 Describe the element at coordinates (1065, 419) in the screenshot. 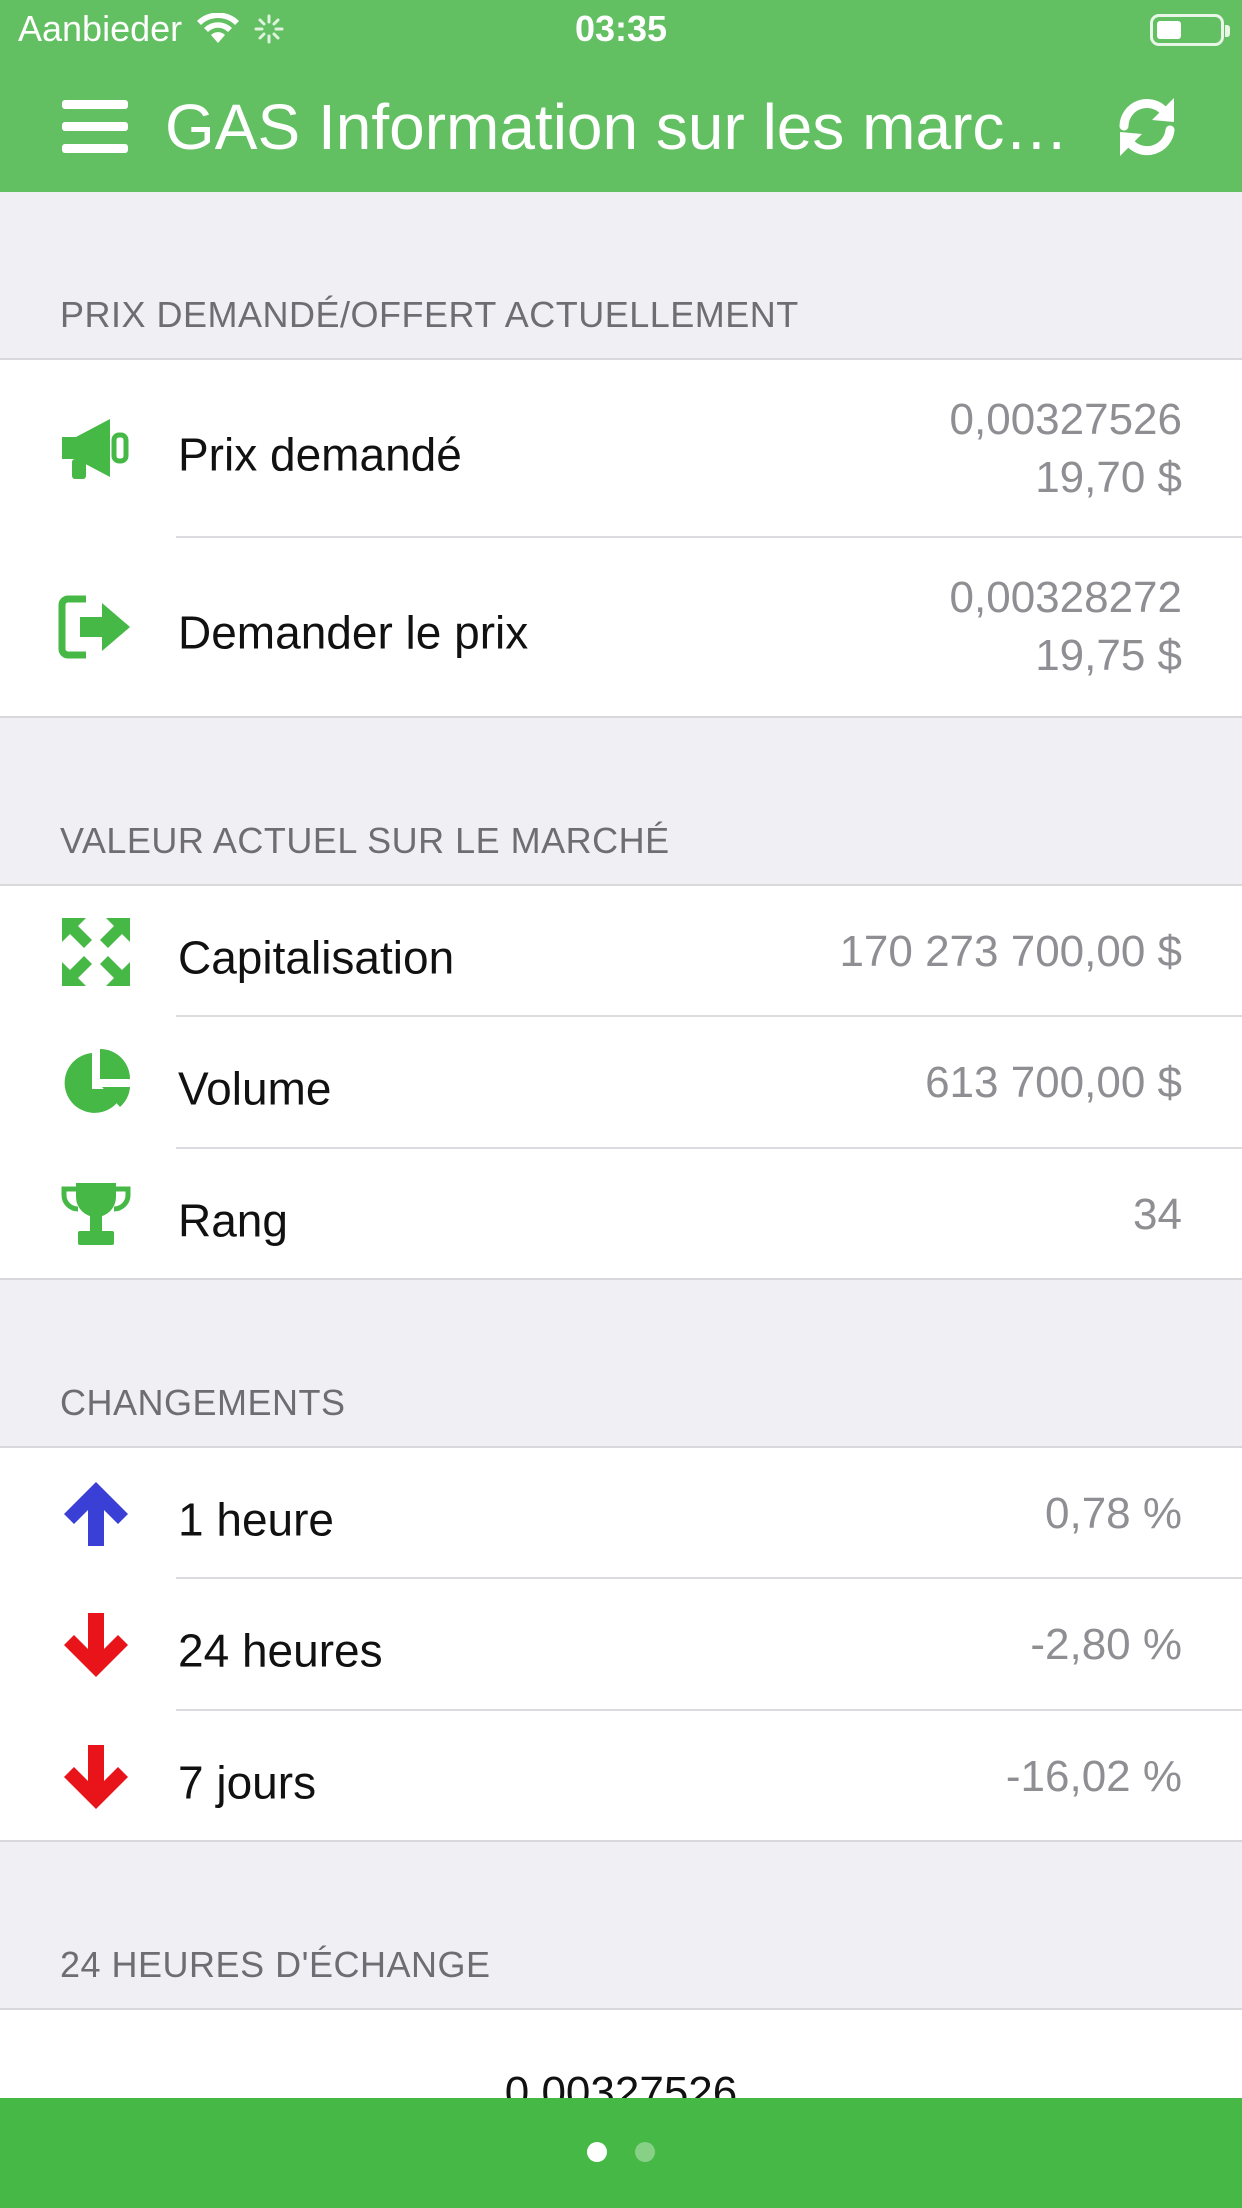

I see `row-value-crypto: 0,00327526` at that location.